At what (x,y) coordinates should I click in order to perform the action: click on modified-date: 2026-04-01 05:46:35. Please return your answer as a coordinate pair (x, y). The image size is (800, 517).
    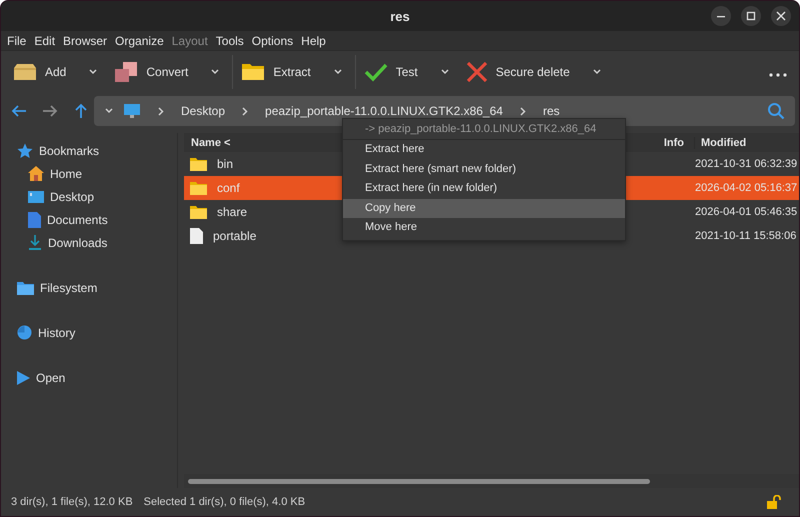
    Looking at the image, I should click on (746, 212).